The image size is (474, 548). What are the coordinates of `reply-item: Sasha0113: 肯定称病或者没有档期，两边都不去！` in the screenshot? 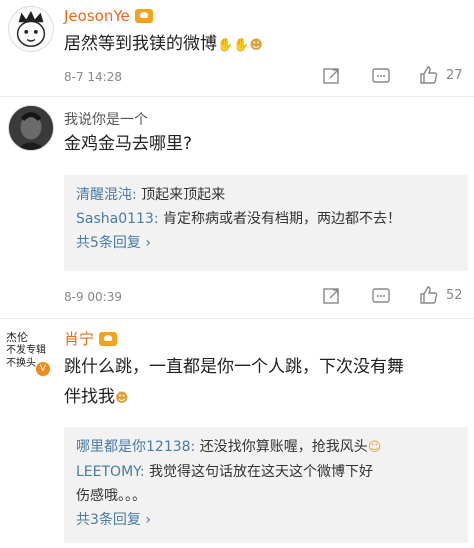 It's located at (266, 219).